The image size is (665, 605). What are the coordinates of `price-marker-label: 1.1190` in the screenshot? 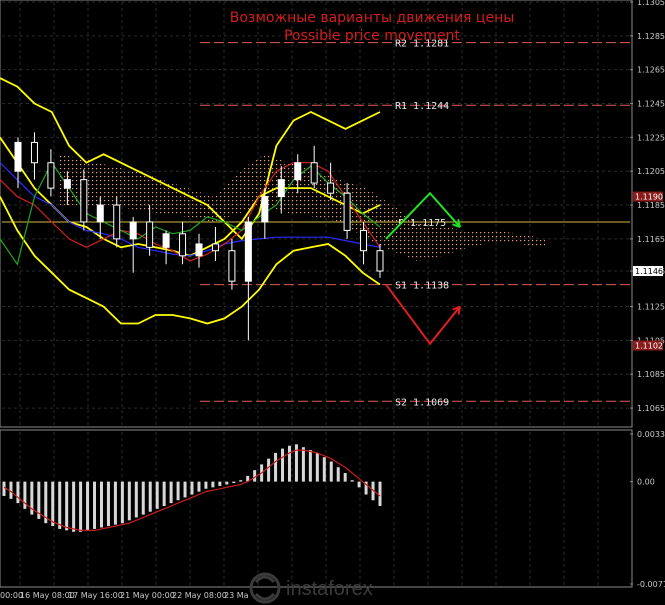 It's located at (649, 197).